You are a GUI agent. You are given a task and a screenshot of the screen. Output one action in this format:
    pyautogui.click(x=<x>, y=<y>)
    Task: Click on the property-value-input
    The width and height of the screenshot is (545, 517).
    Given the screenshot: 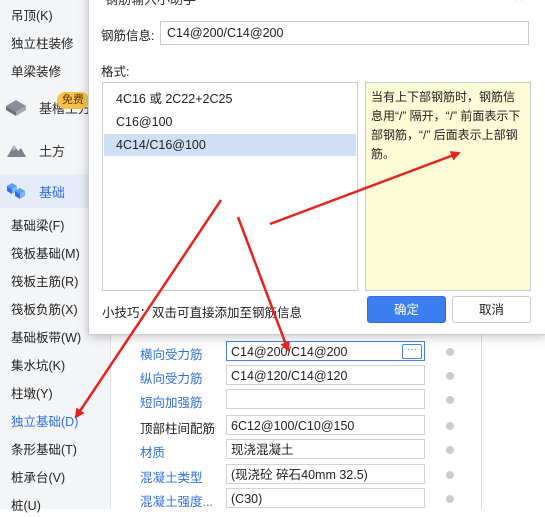 What is the action you would take?
    pyautogui.click(x=325, y=399)
    